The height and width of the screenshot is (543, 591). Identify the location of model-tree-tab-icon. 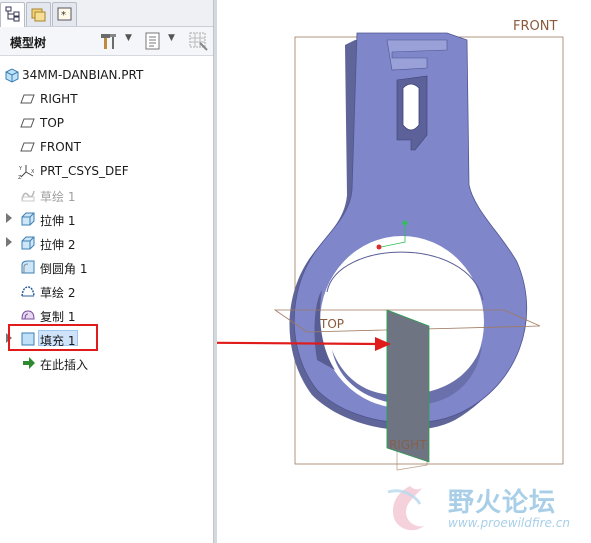
(12, 14).